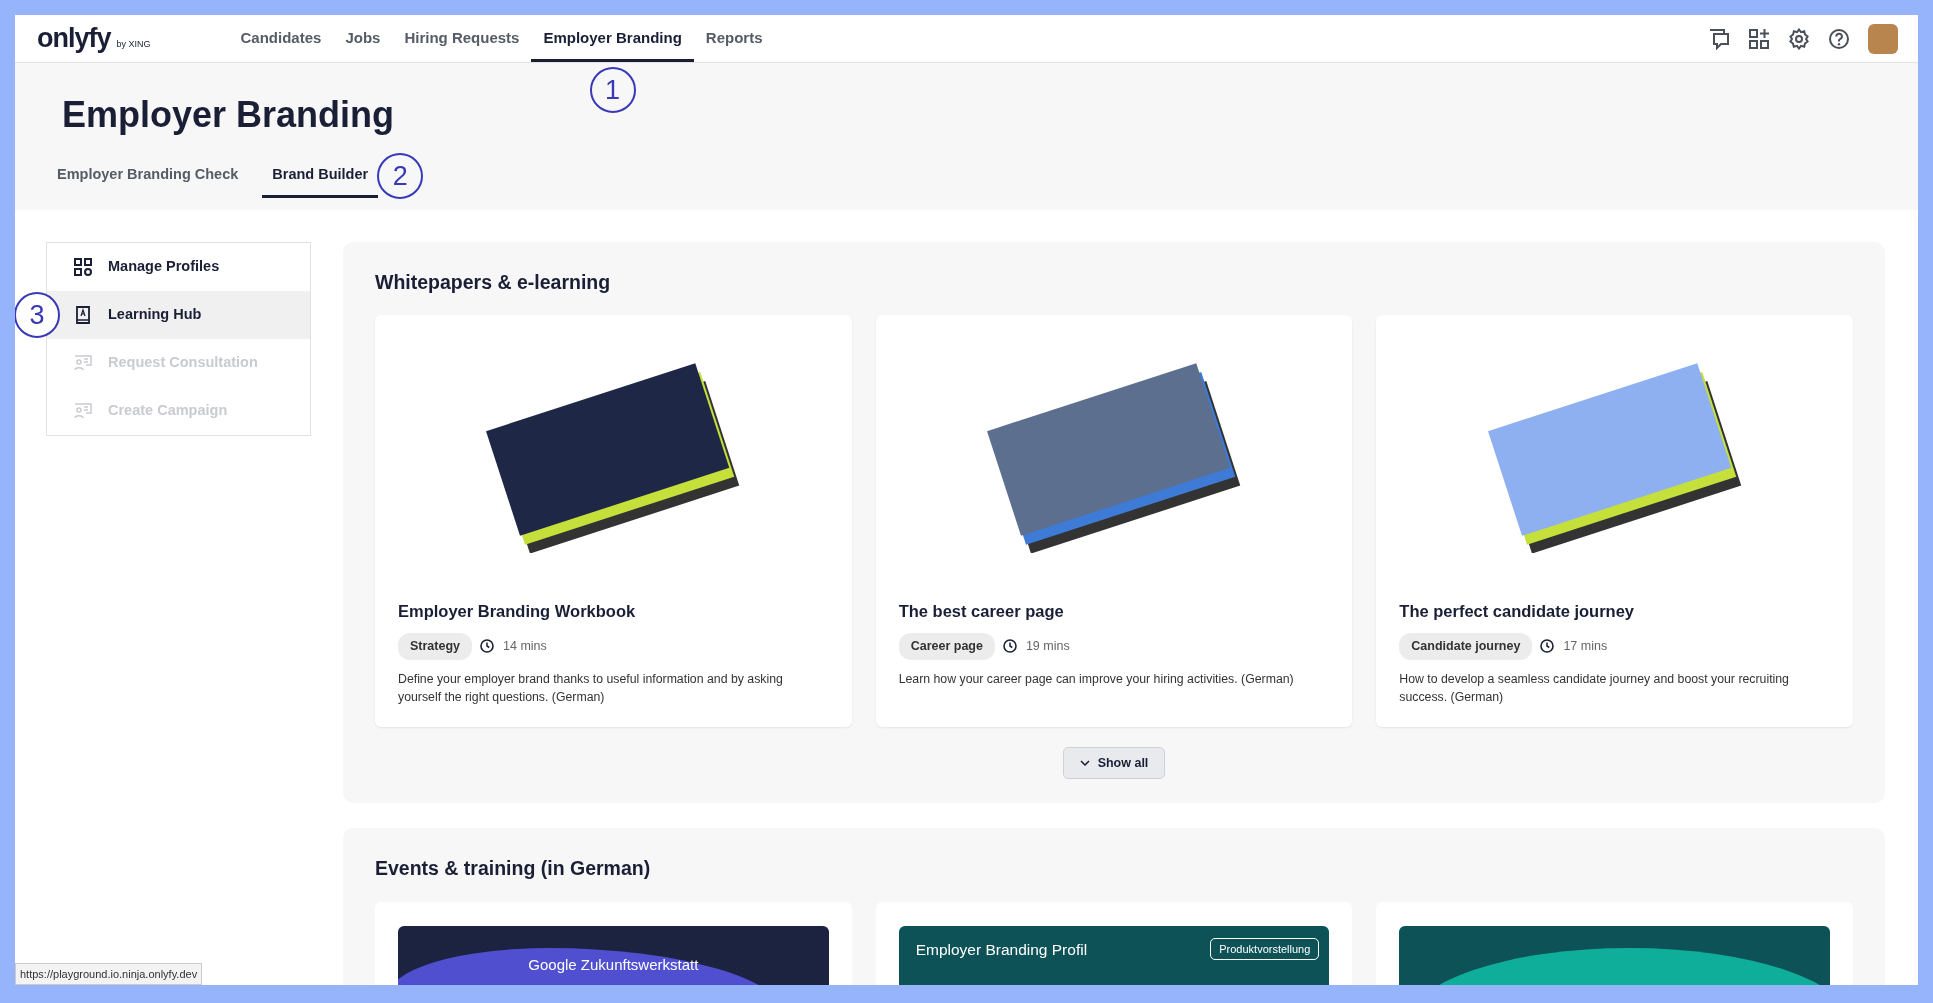 Image resolution: width=1933 pixels, height=1003 pixels. I want to click on sub-tab: Brand Builder, so click(320, 178).